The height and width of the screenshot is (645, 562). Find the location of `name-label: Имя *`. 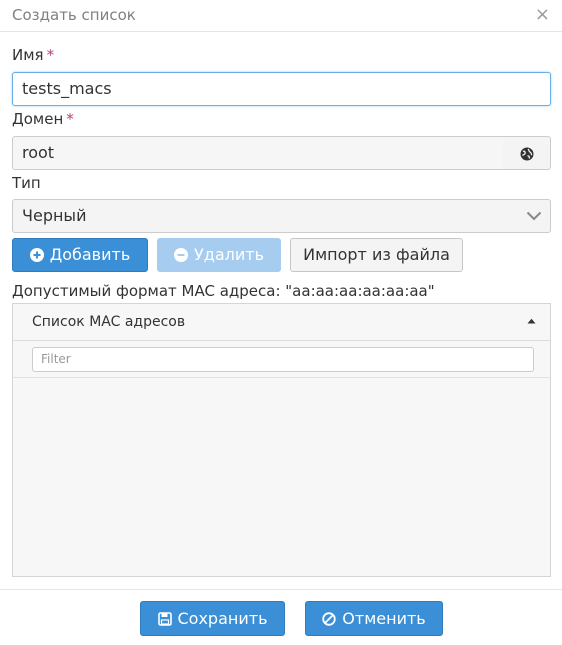

name-label: Имя * is located at coordinates (33, 55).